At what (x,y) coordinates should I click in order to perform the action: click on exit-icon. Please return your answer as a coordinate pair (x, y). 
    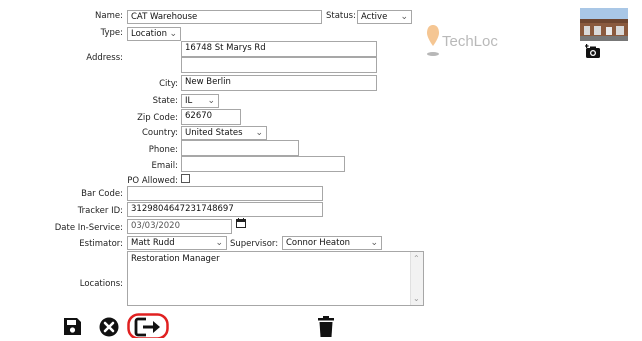
    Looking at the image, I should click on (148, 326).